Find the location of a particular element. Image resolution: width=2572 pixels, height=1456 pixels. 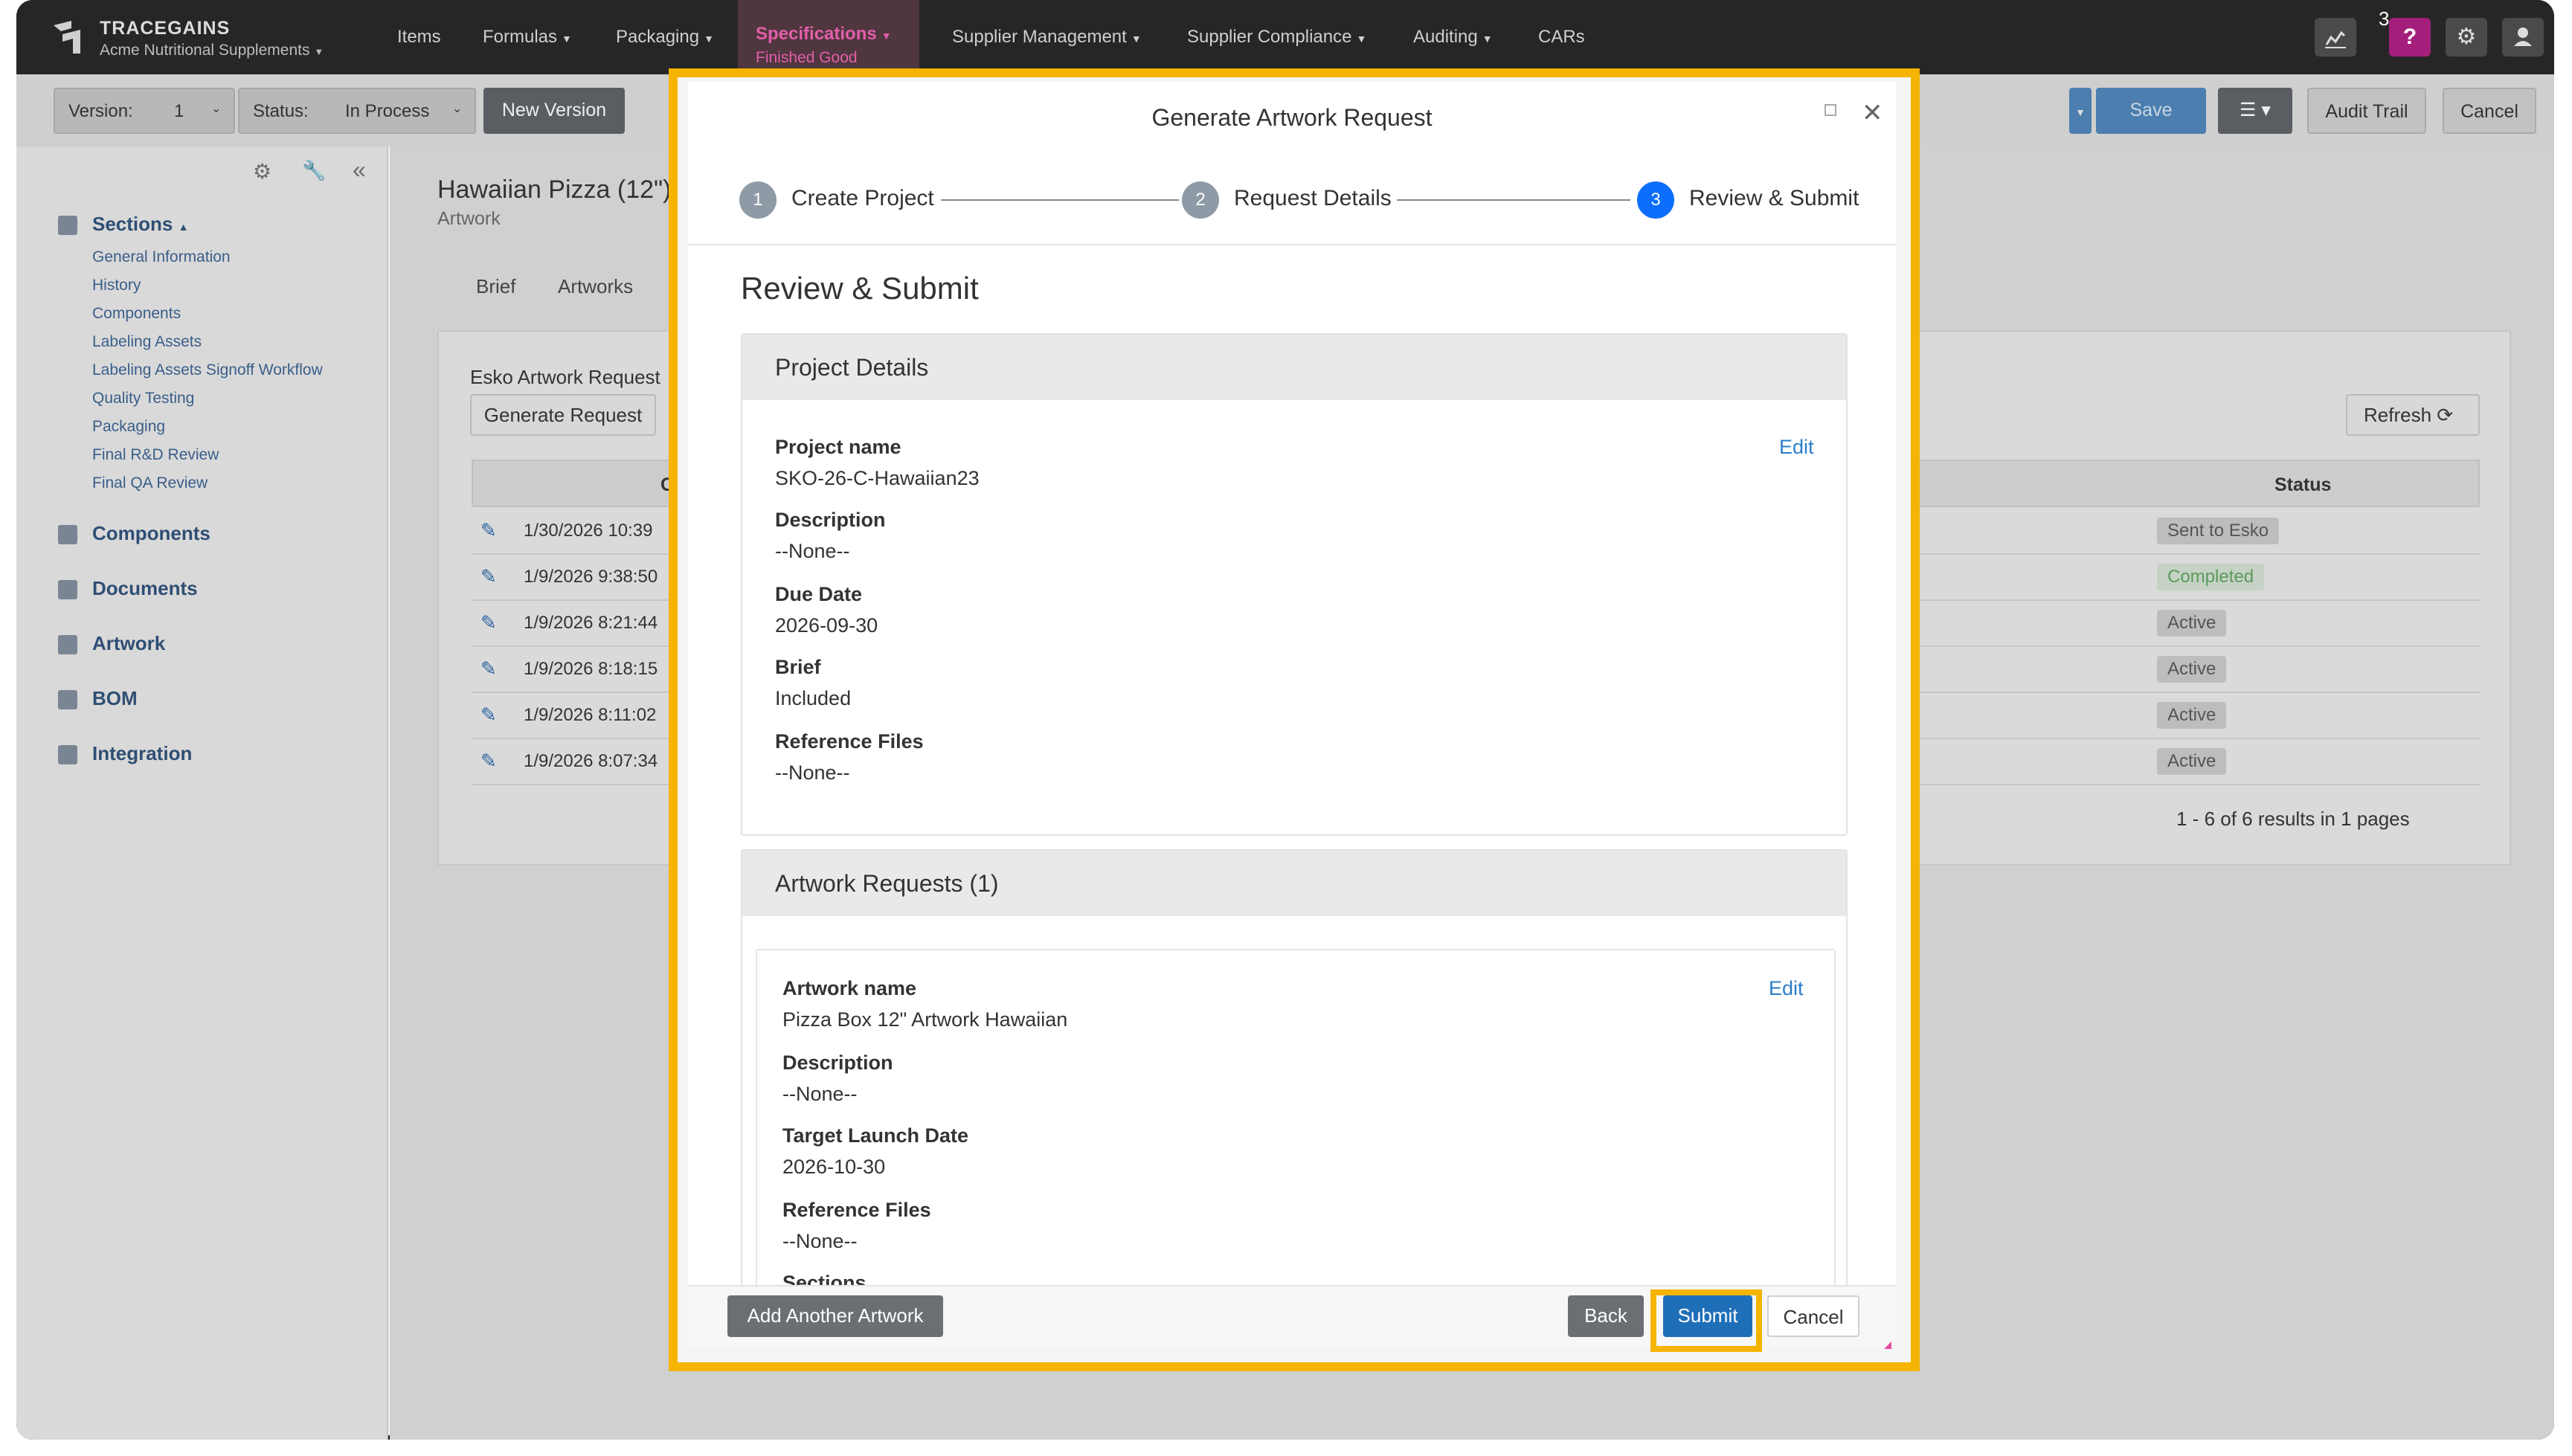

sidebar-item-quality-testing: Quality Testing is located at coordinates (143, 399).